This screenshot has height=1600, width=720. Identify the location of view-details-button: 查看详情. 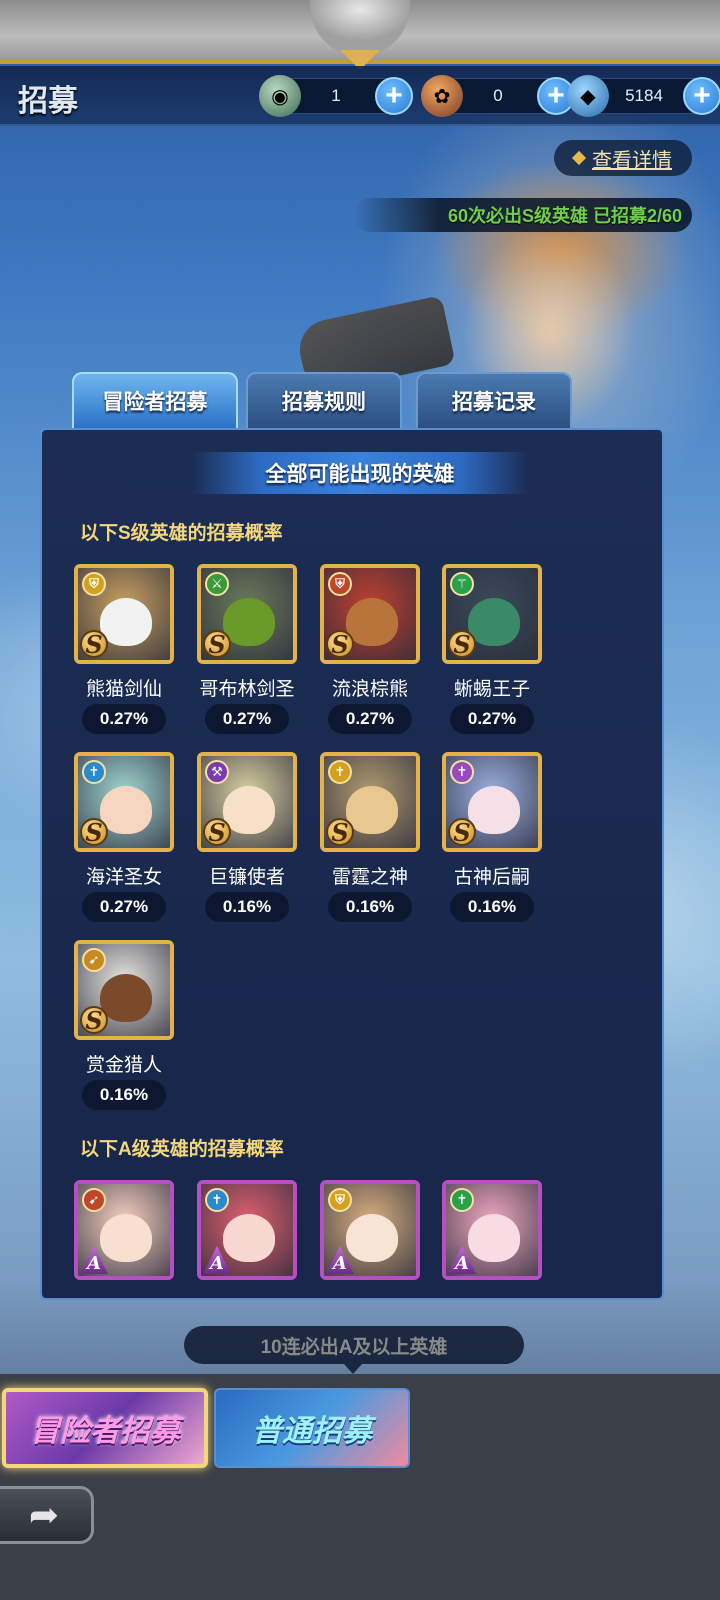
(623, 158).